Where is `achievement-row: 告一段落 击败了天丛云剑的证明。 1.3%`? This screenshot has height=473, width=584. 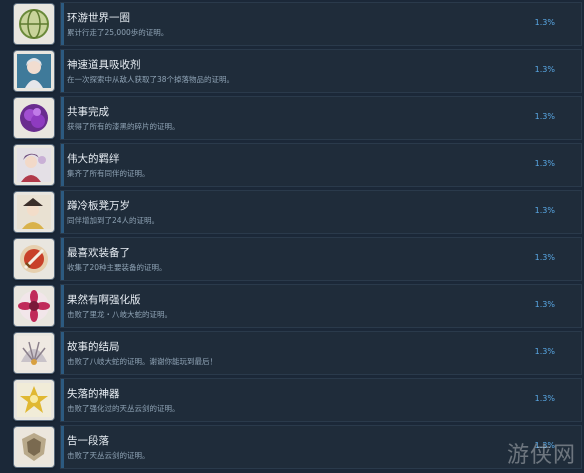 achievement-row: 告一段落 击败了天丛云剑的证明。 1.3% is located at coordinates (292, 447).